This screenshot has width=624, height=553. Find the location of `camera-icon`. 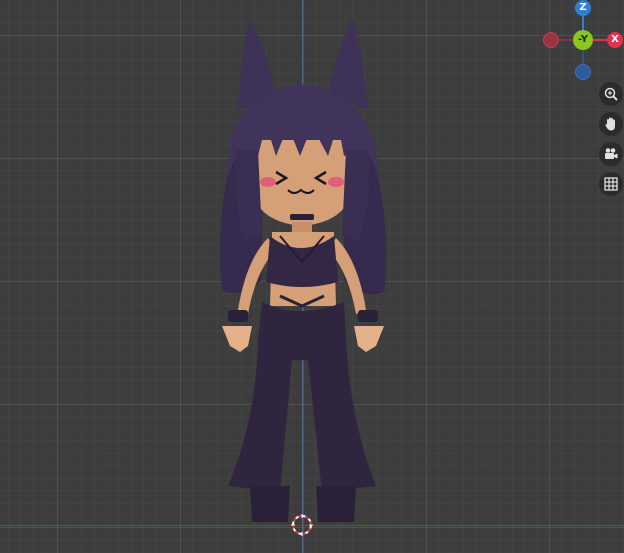

camera-icon is located at coordinates (611, 153).